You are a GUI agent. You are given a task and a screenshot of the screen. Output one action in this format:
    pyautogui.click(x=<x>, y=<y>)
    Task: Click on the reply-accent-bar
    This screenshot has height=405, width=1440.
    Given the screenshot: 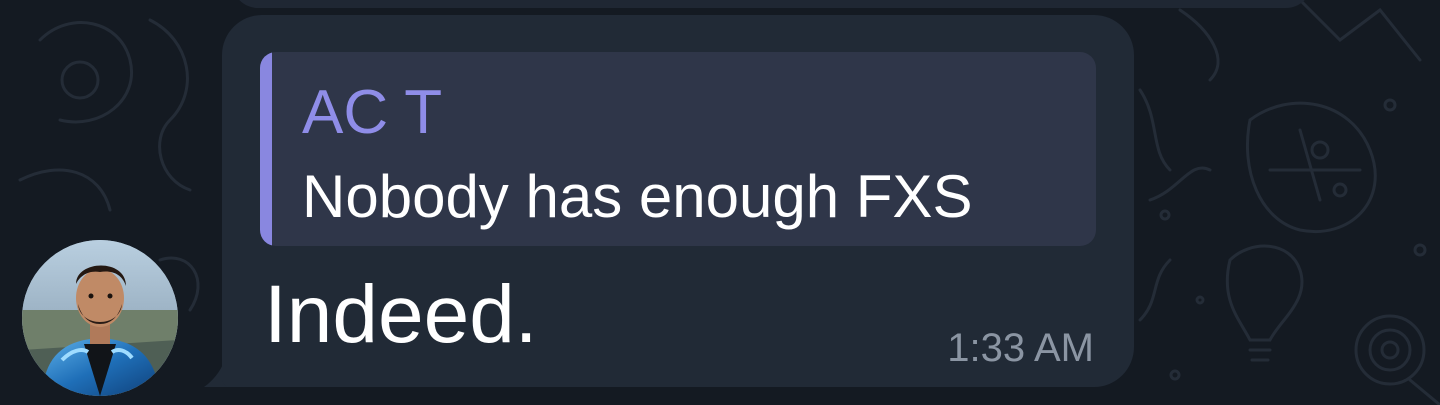 What is the action you would take?
    pyautogui.click(x=266, y=149)
    